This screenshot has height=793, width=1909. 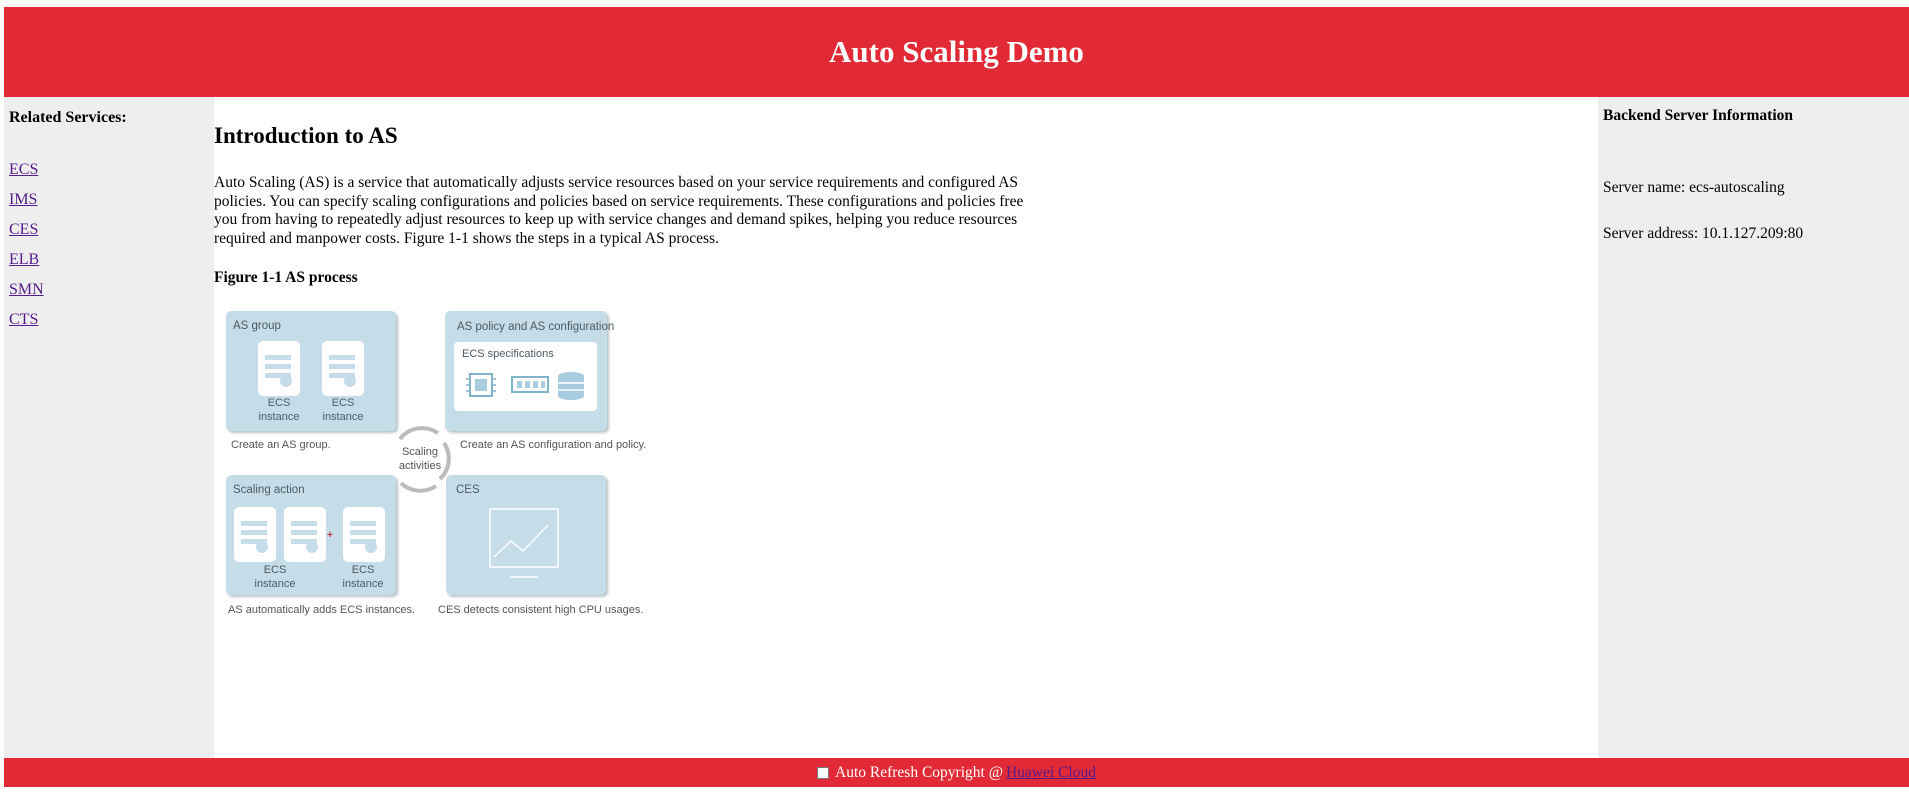 I want to click on service-link-ecs: ECS, so click(x=109, y=170).